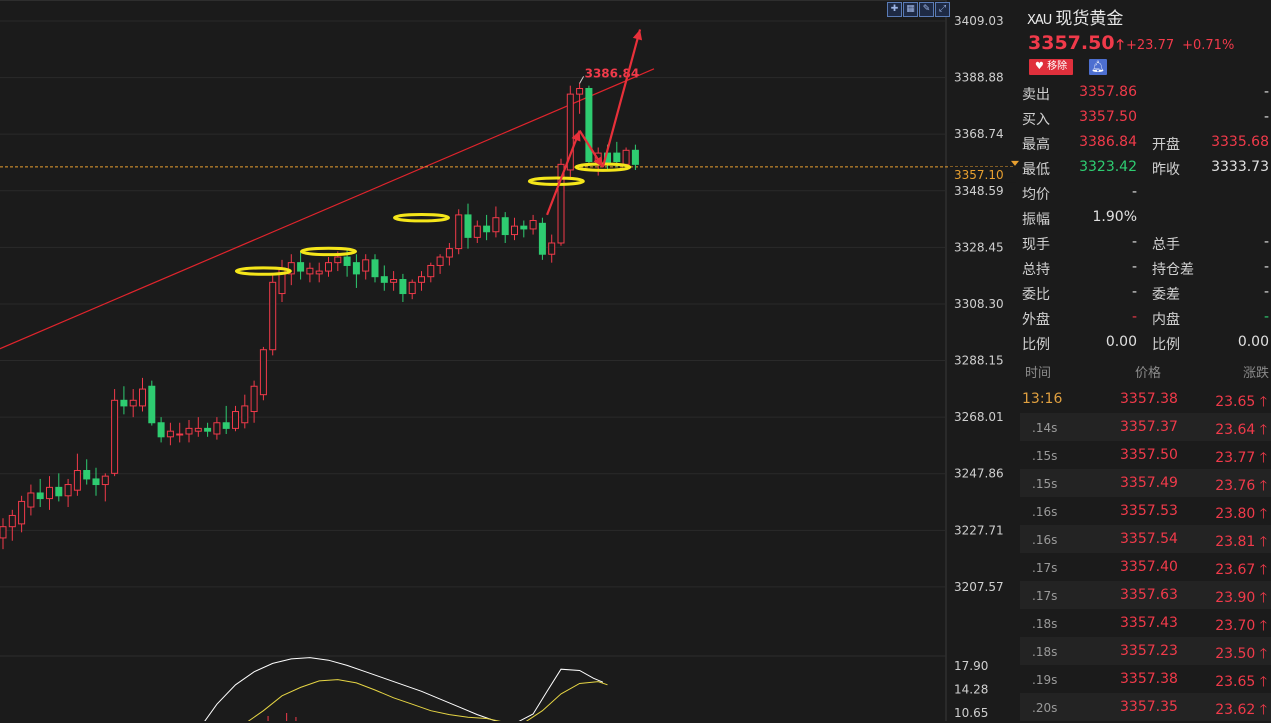 The height and width of the screenshot is (723, 1271). Describe the element at coordinates (1241, 682) in the screenshot. I see `tick-change: 23.65 🡑` at that location.